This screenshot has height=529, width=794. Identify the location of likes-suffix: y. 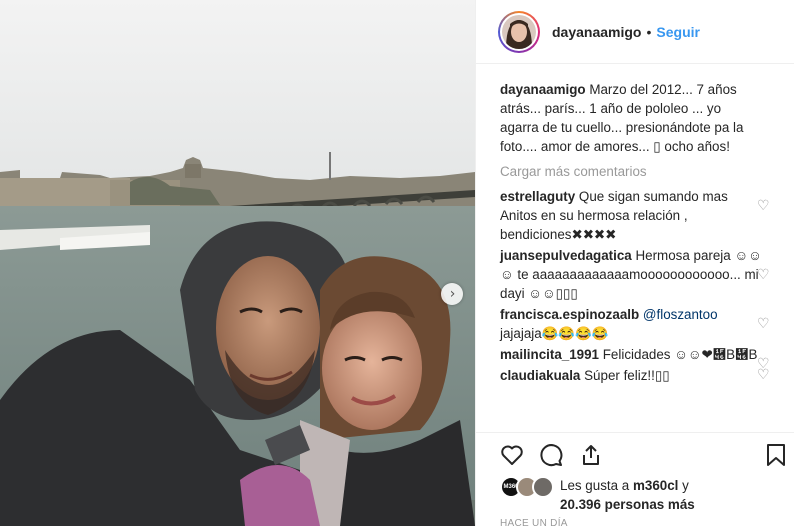
(685, 485).